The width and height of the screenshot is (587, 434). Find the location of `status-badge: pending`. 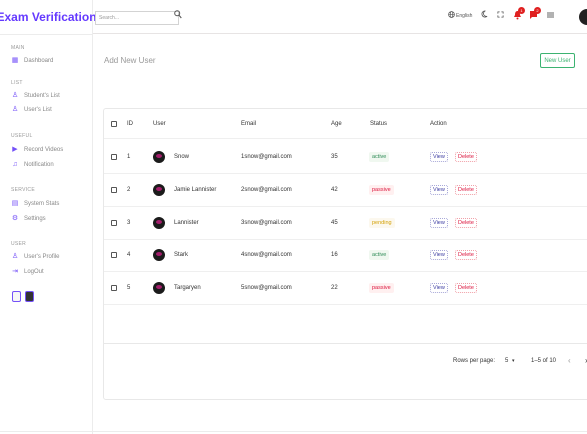

status-badge: pending is located at coordinates (382, 223).